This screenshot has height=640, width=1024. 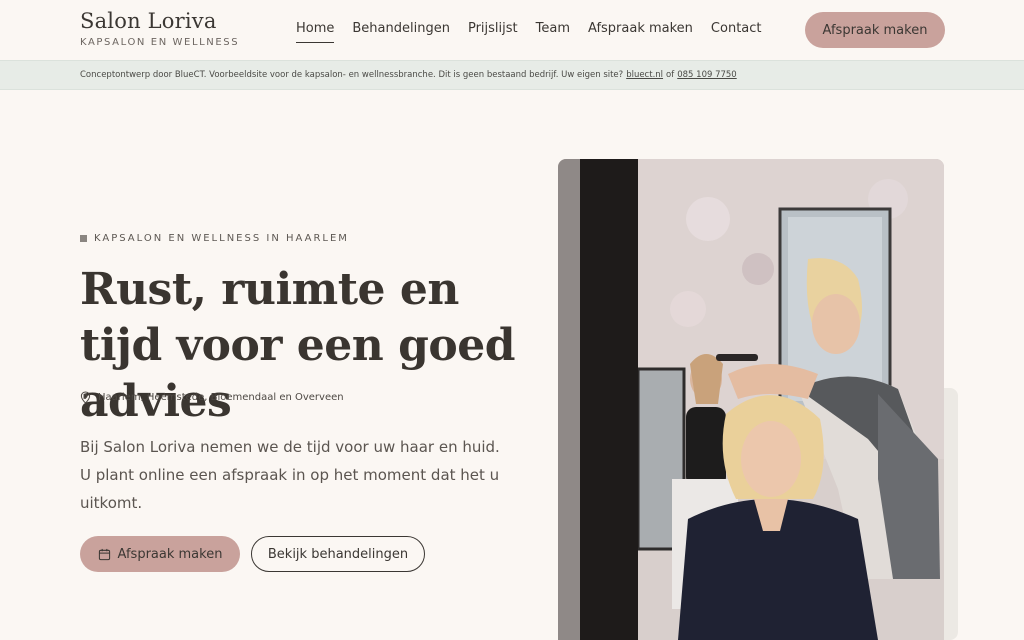 What do you see at coordinates (875, 30) in the screenshot?
I see `header-appointment-button: Afspraak maken` at bounding box center [875, 30].